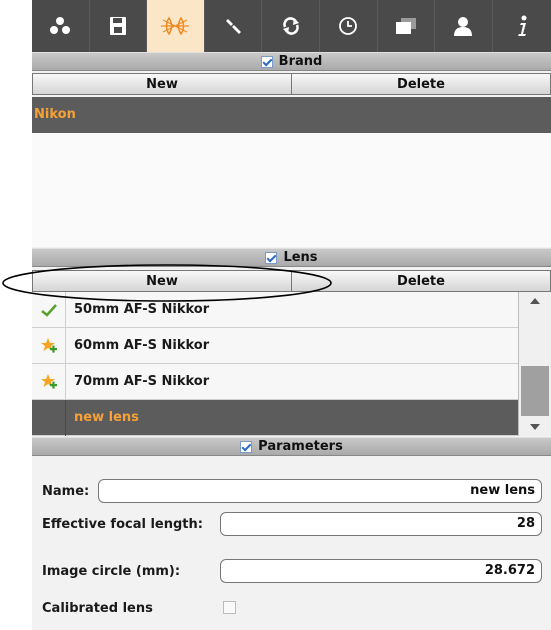 The height and width of the screenshot is (630, 551). I want to click on brand-section-checkbox, so click(266, 61).